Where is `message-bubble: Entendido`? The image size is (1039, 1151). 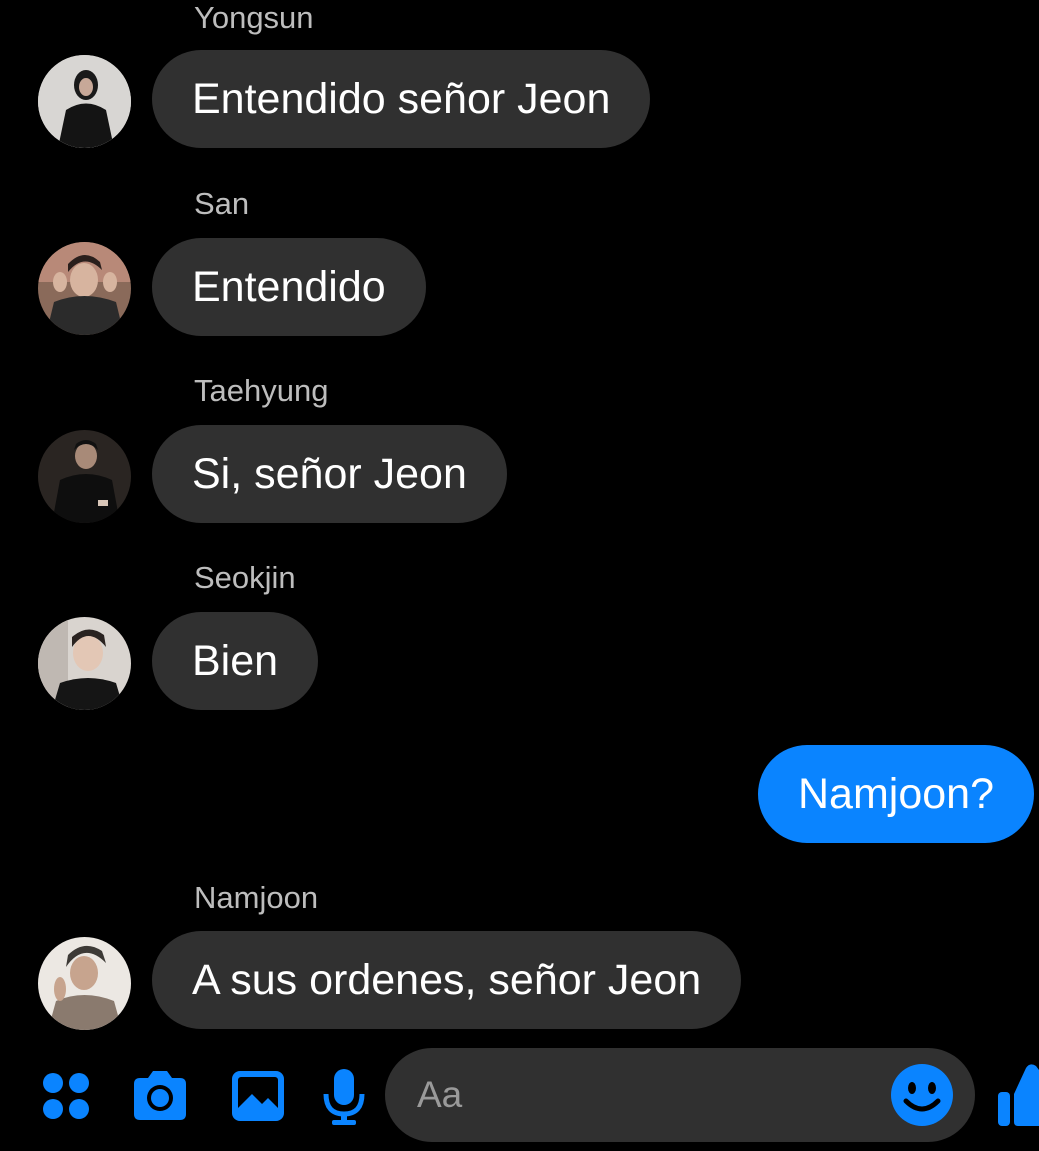 message-bubble: Entendido is located at coordinates (289, 287).